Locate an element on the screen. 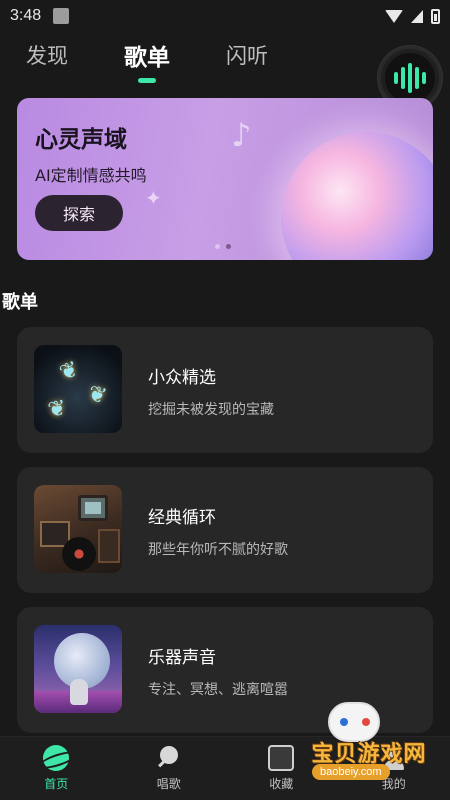 The height and width of the screenshot is (800, 450). carousel-dots is located at coordinates (223, 246).